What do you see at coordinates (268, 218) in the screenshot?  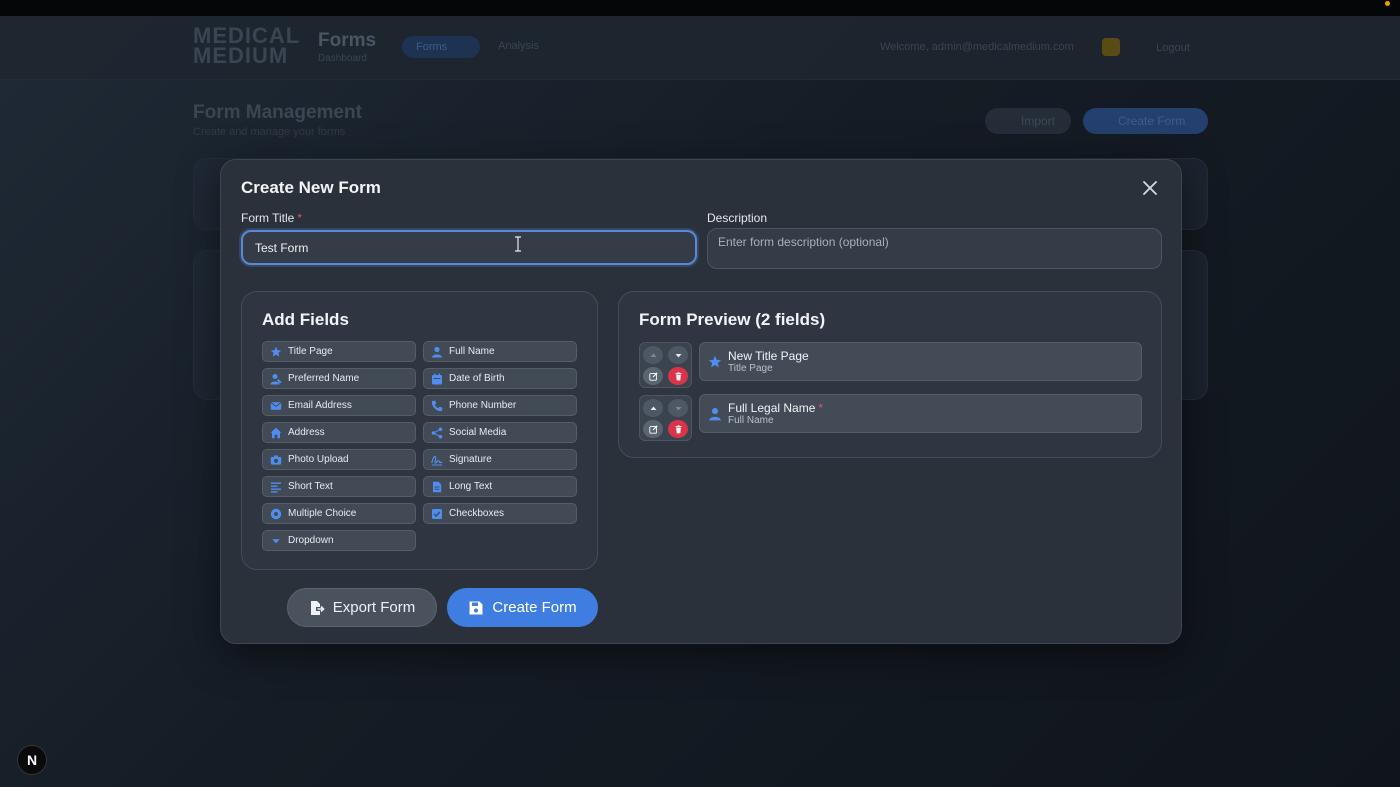 I see `form-title-label-text: Form Title` at bounding box center [268, 218].